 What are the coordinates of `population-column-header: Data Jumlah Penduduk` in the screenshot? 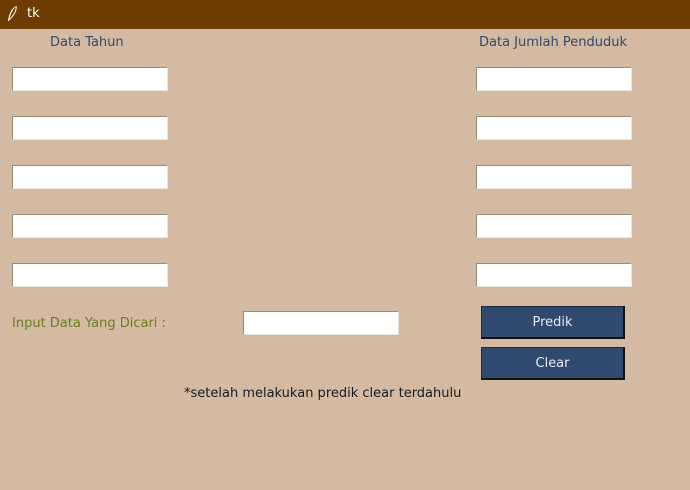 It's located at (553, 42).